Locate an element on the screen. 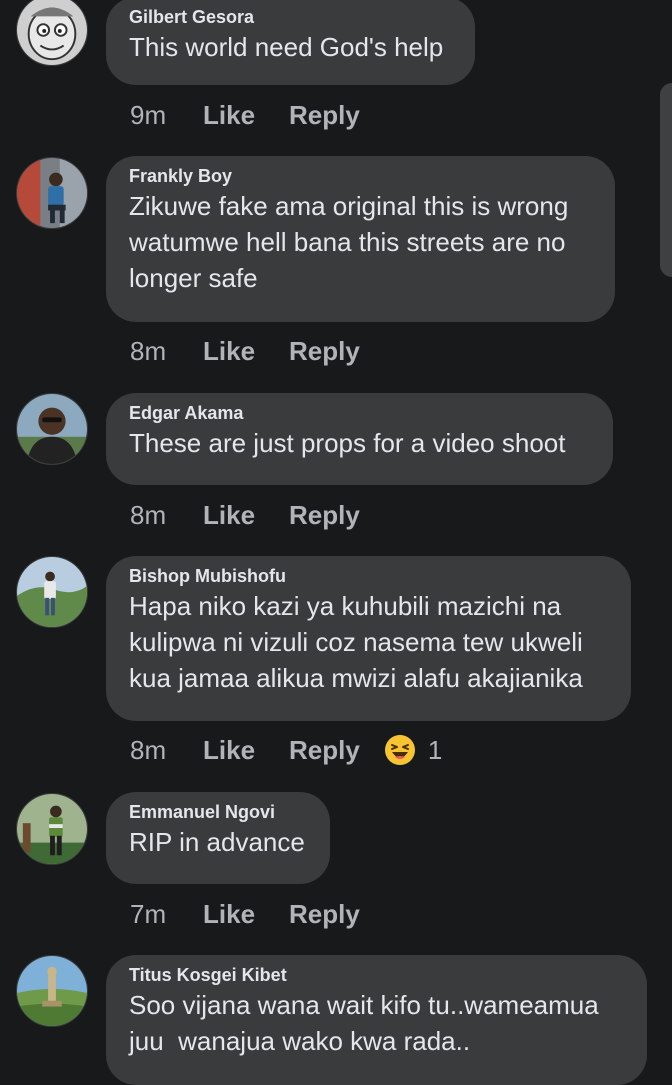 The width and height of the screenshot is (672, 1085). man-landscape-avatar is located at coordinates (52, 592).